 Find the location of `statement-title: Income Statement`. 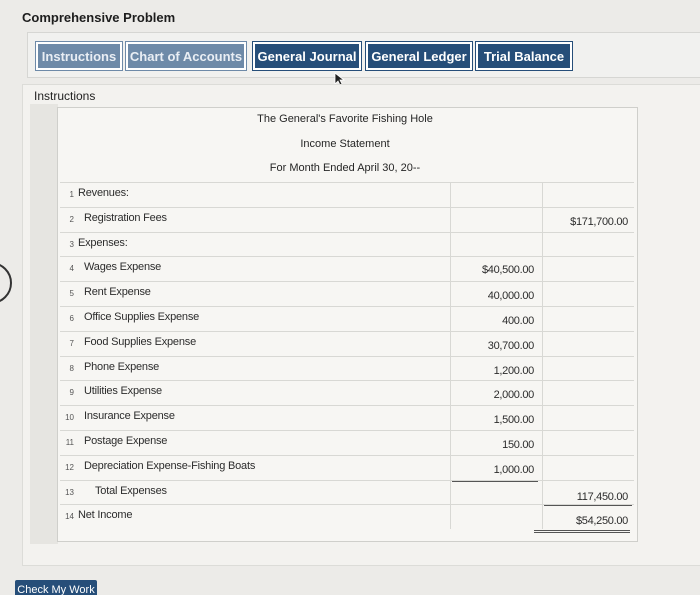

statement-title: Income Statement is located at coordinates (345, 144).